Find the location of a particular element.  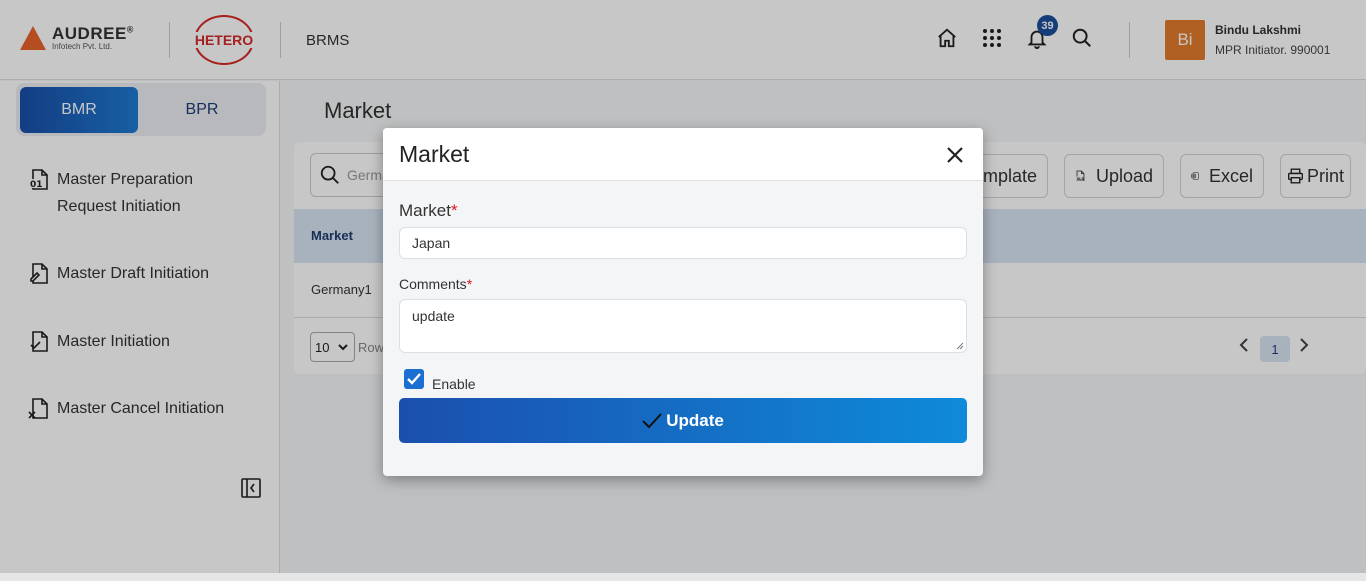

bottom-scrollbar is located at coordinates (683, 577).